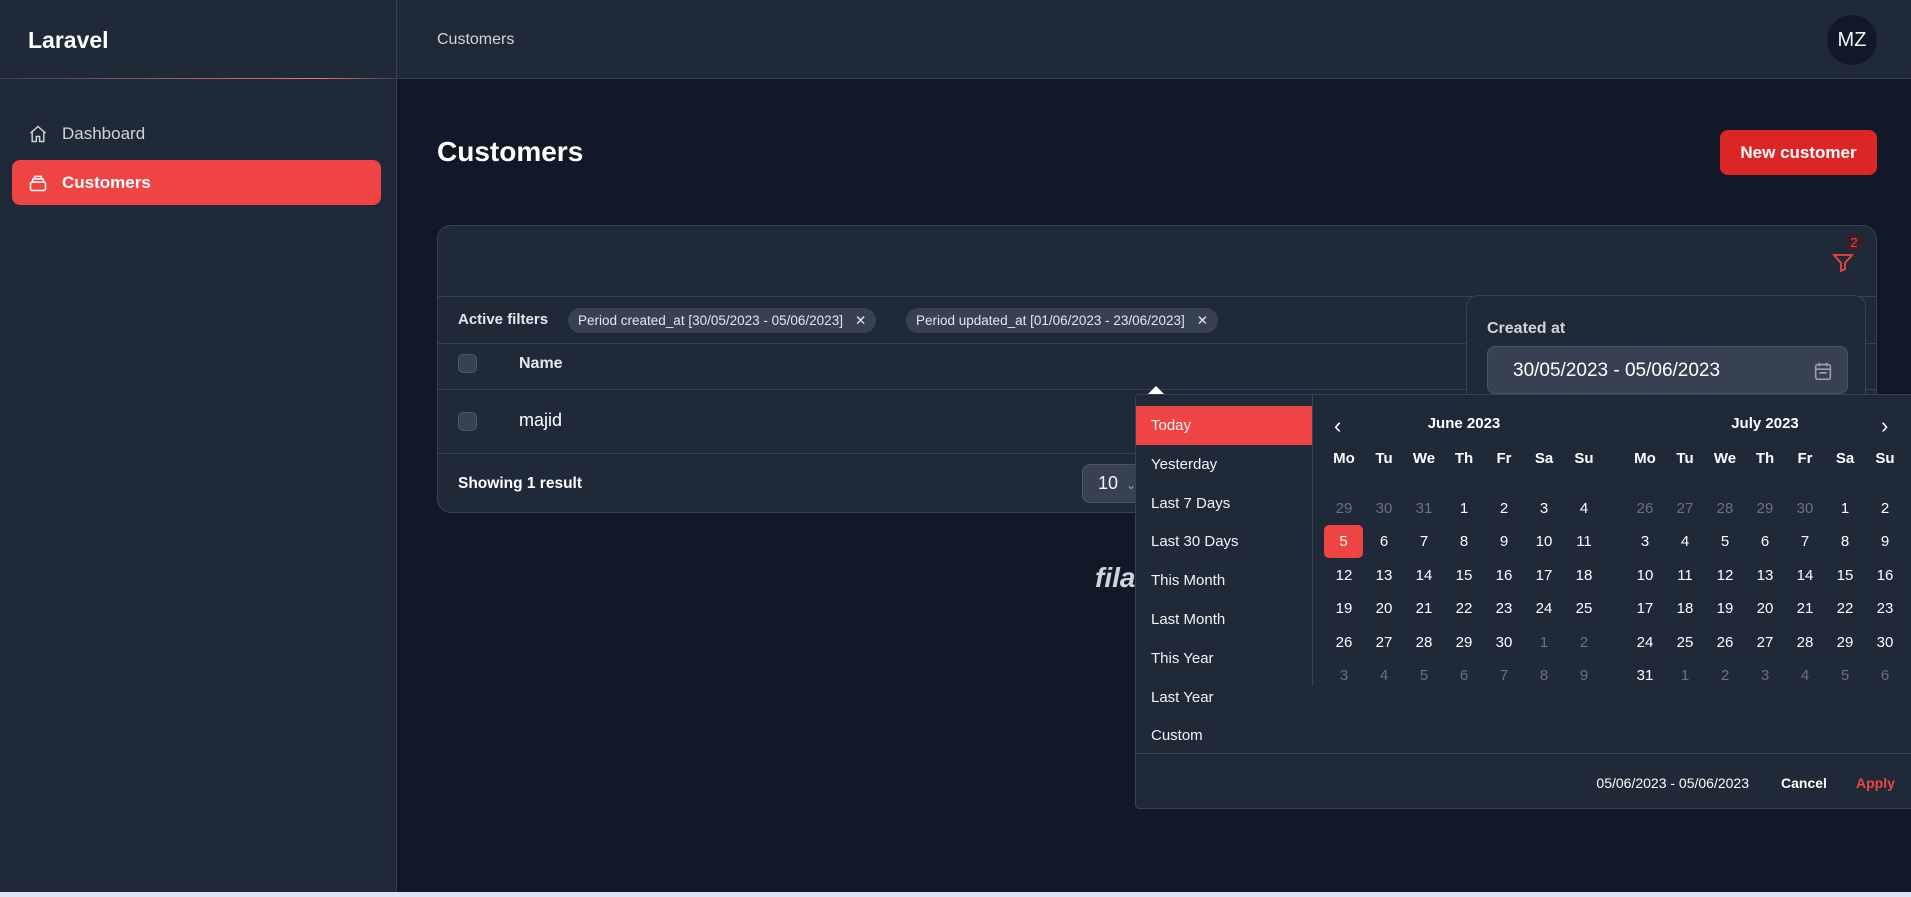 The image size is (1911, 897). Describe the element at coordinates (1875, 783) in the screenshot. I see `apply-button: Apply` at that location.